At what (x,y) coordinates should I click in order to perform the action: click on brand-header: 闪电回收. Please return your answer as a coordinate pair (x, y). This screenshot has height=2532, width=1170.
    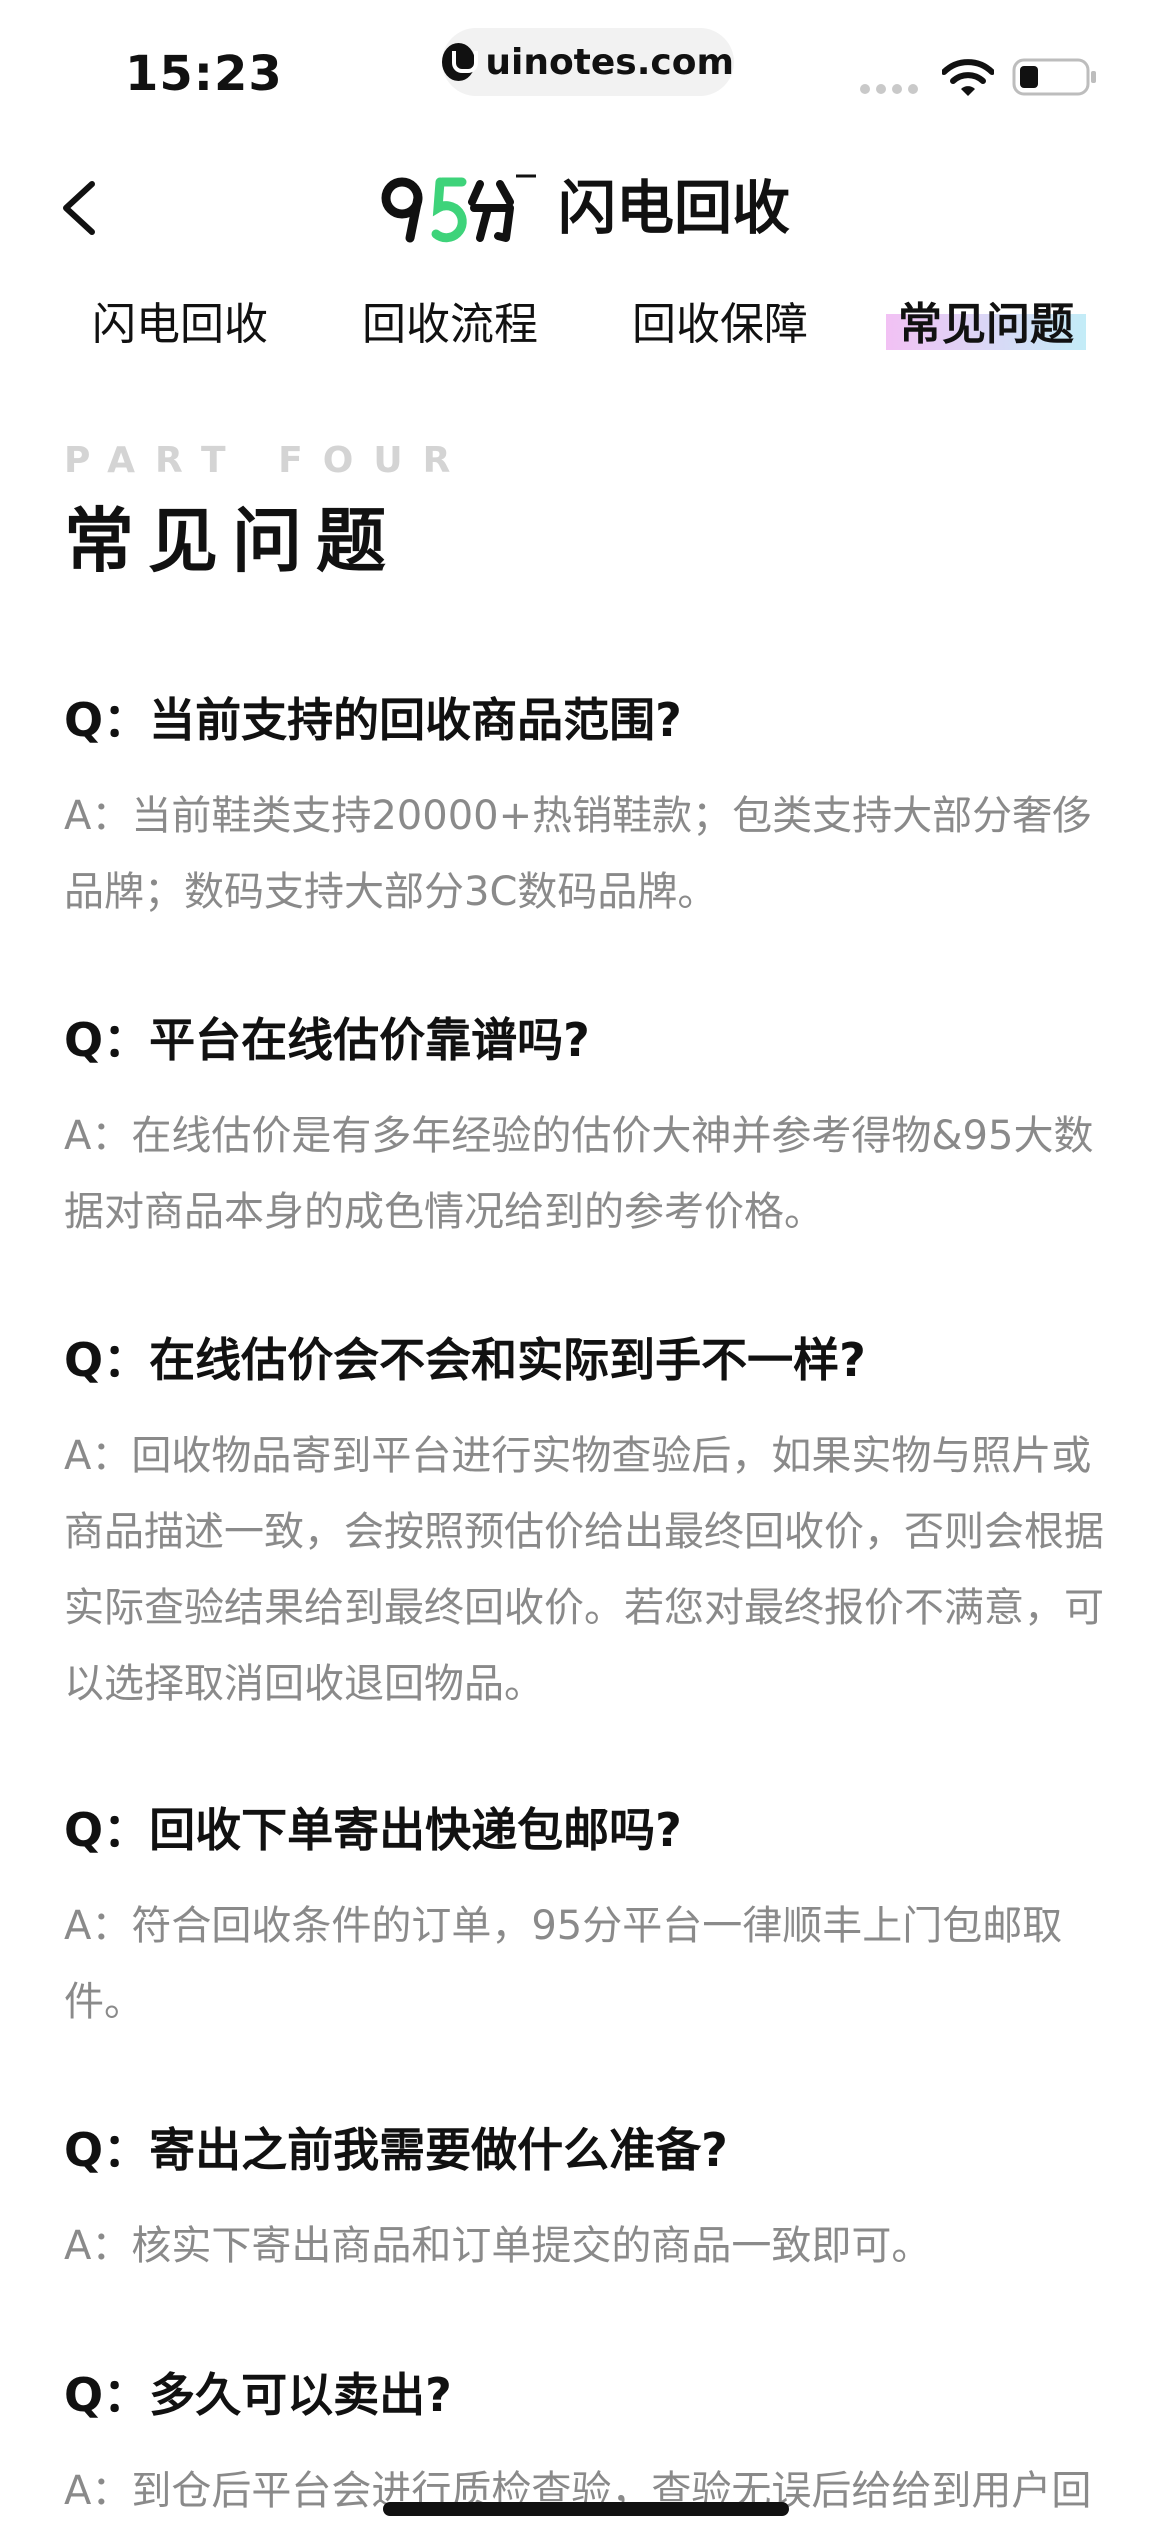
    Looking at the image, I should click on (585, 208).